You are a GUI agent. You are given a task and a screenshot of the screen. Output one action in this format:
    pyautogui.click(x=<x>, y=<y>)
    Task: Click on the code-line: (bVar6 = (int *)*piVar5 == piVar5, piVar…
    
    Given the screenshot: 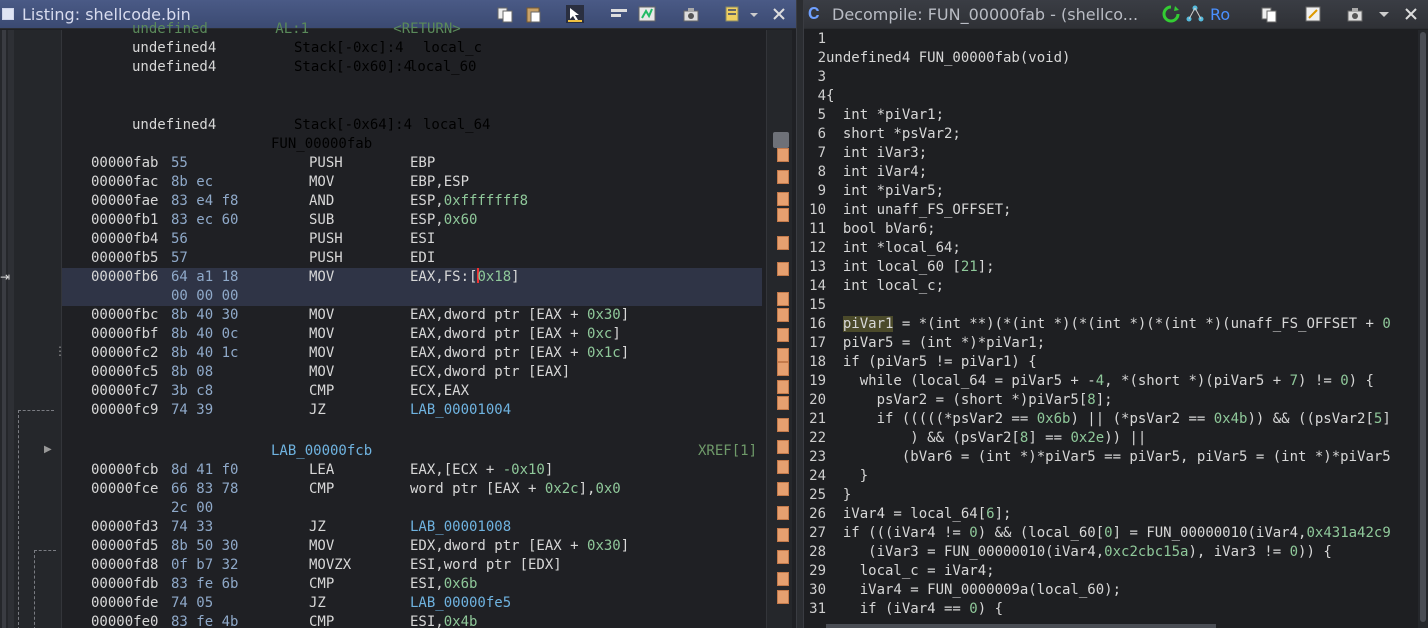 What is the action you would take?
    pyautogui.click(x=1108, y=457)
    